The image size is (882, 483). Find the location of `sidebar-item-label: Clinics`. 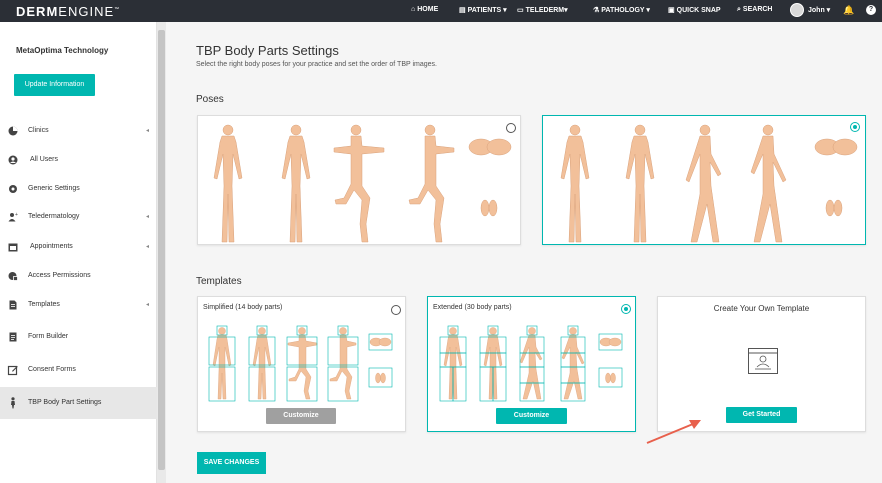

sidebar-item-label: Clinics is located at coordinates (38, 130).